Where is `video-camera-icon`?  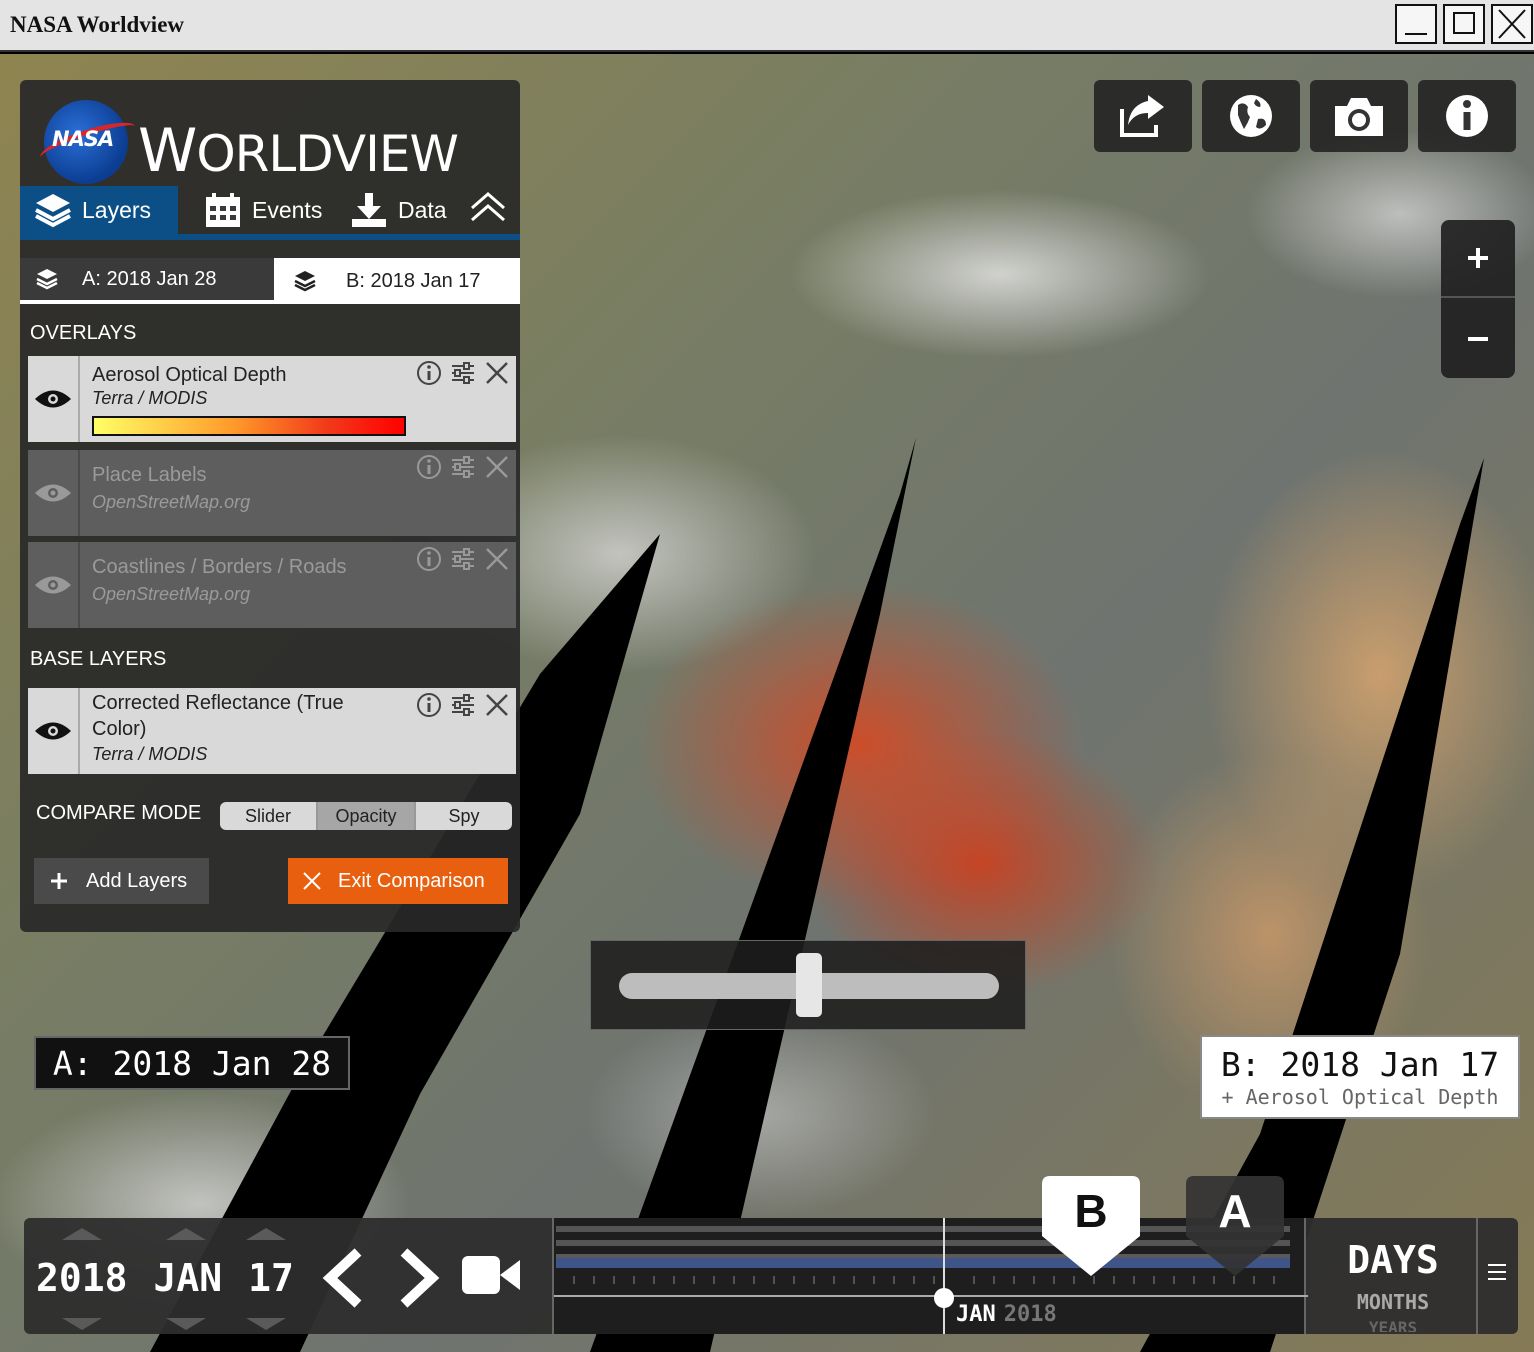 video-camera-icon is located at coordinates (491, 1275).